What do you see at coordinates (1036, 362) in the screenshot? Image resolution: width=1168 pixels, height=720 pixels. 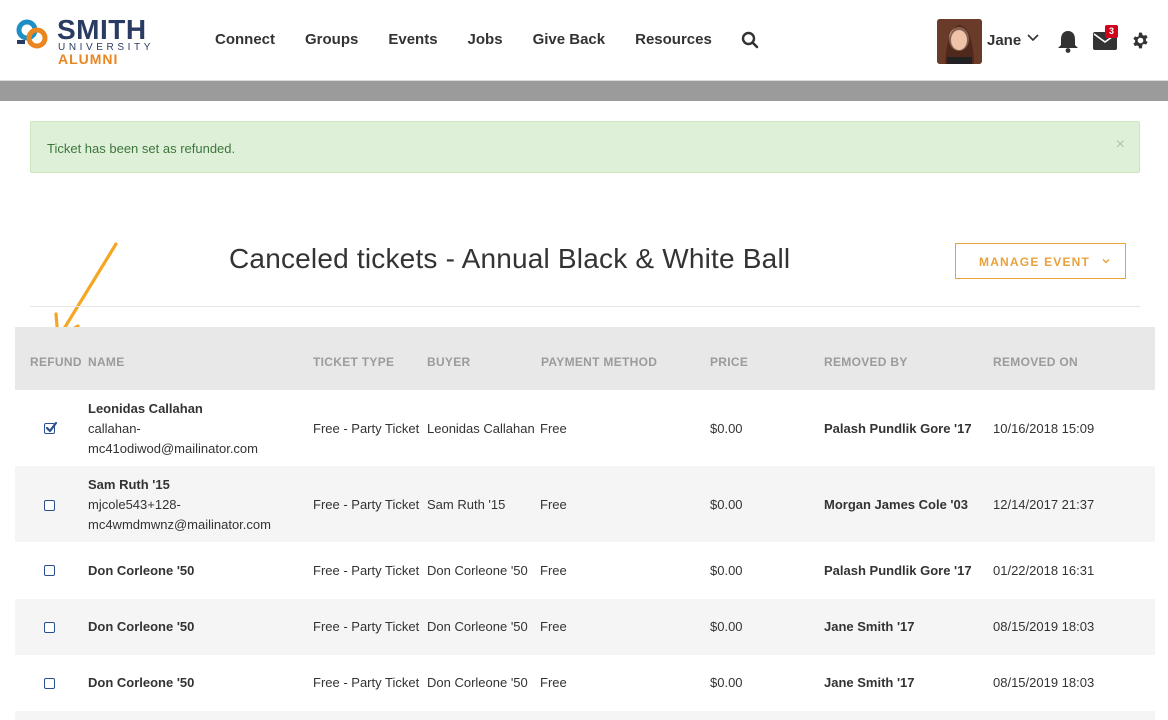 I see `column-header-removed-on: REMOVED ON` at bounding box center [1036, 362].